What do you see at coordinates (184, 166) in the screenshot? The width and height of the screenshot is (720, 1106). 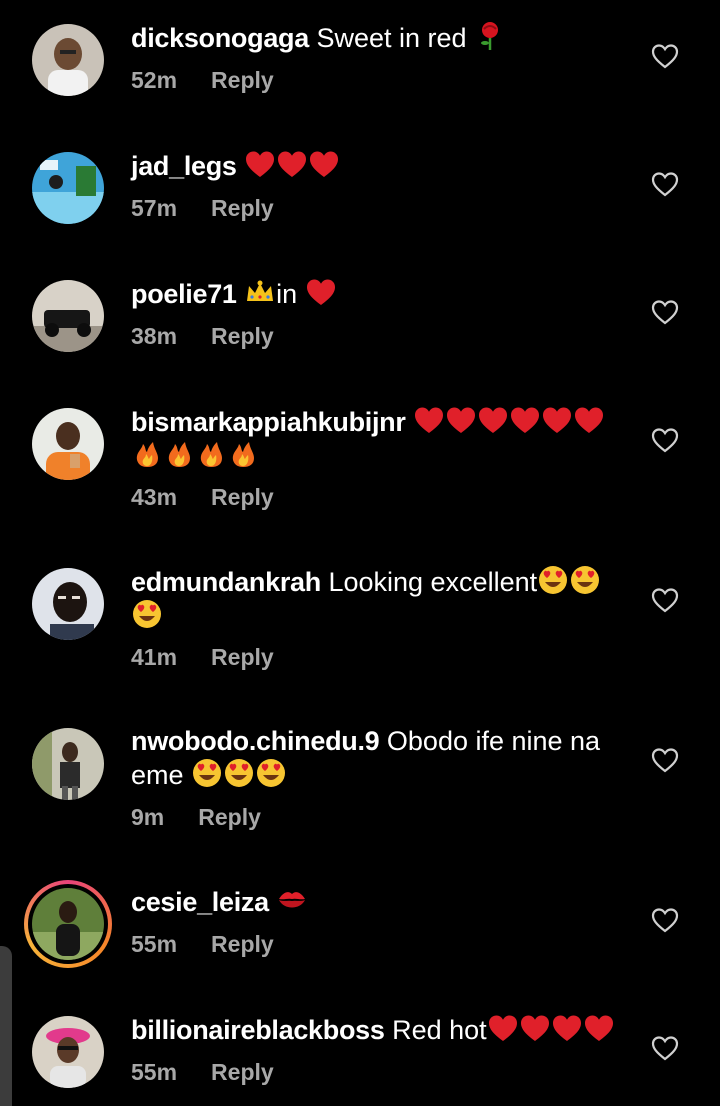 I see `comment-username: jad_legs` at bounding box center [184, 166].